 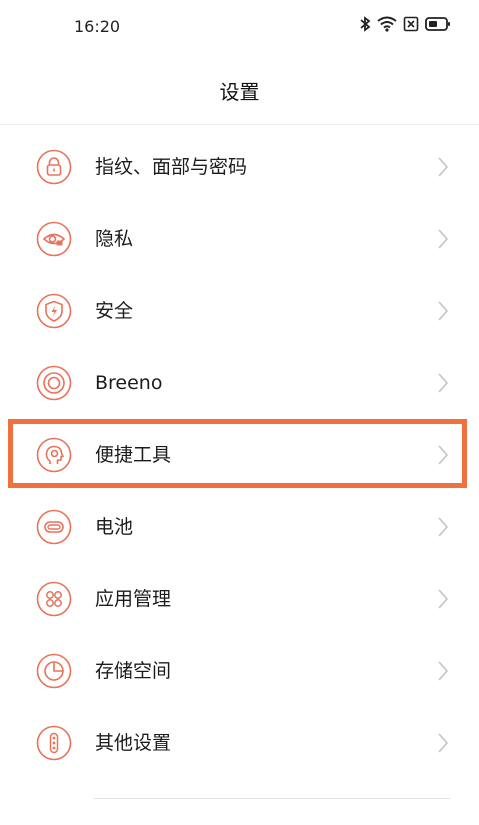 What do you see at coordinates (239, 383) in the screenshot?
I see `menu-item-breeno: Breeno` at bounding box center [239, 383].